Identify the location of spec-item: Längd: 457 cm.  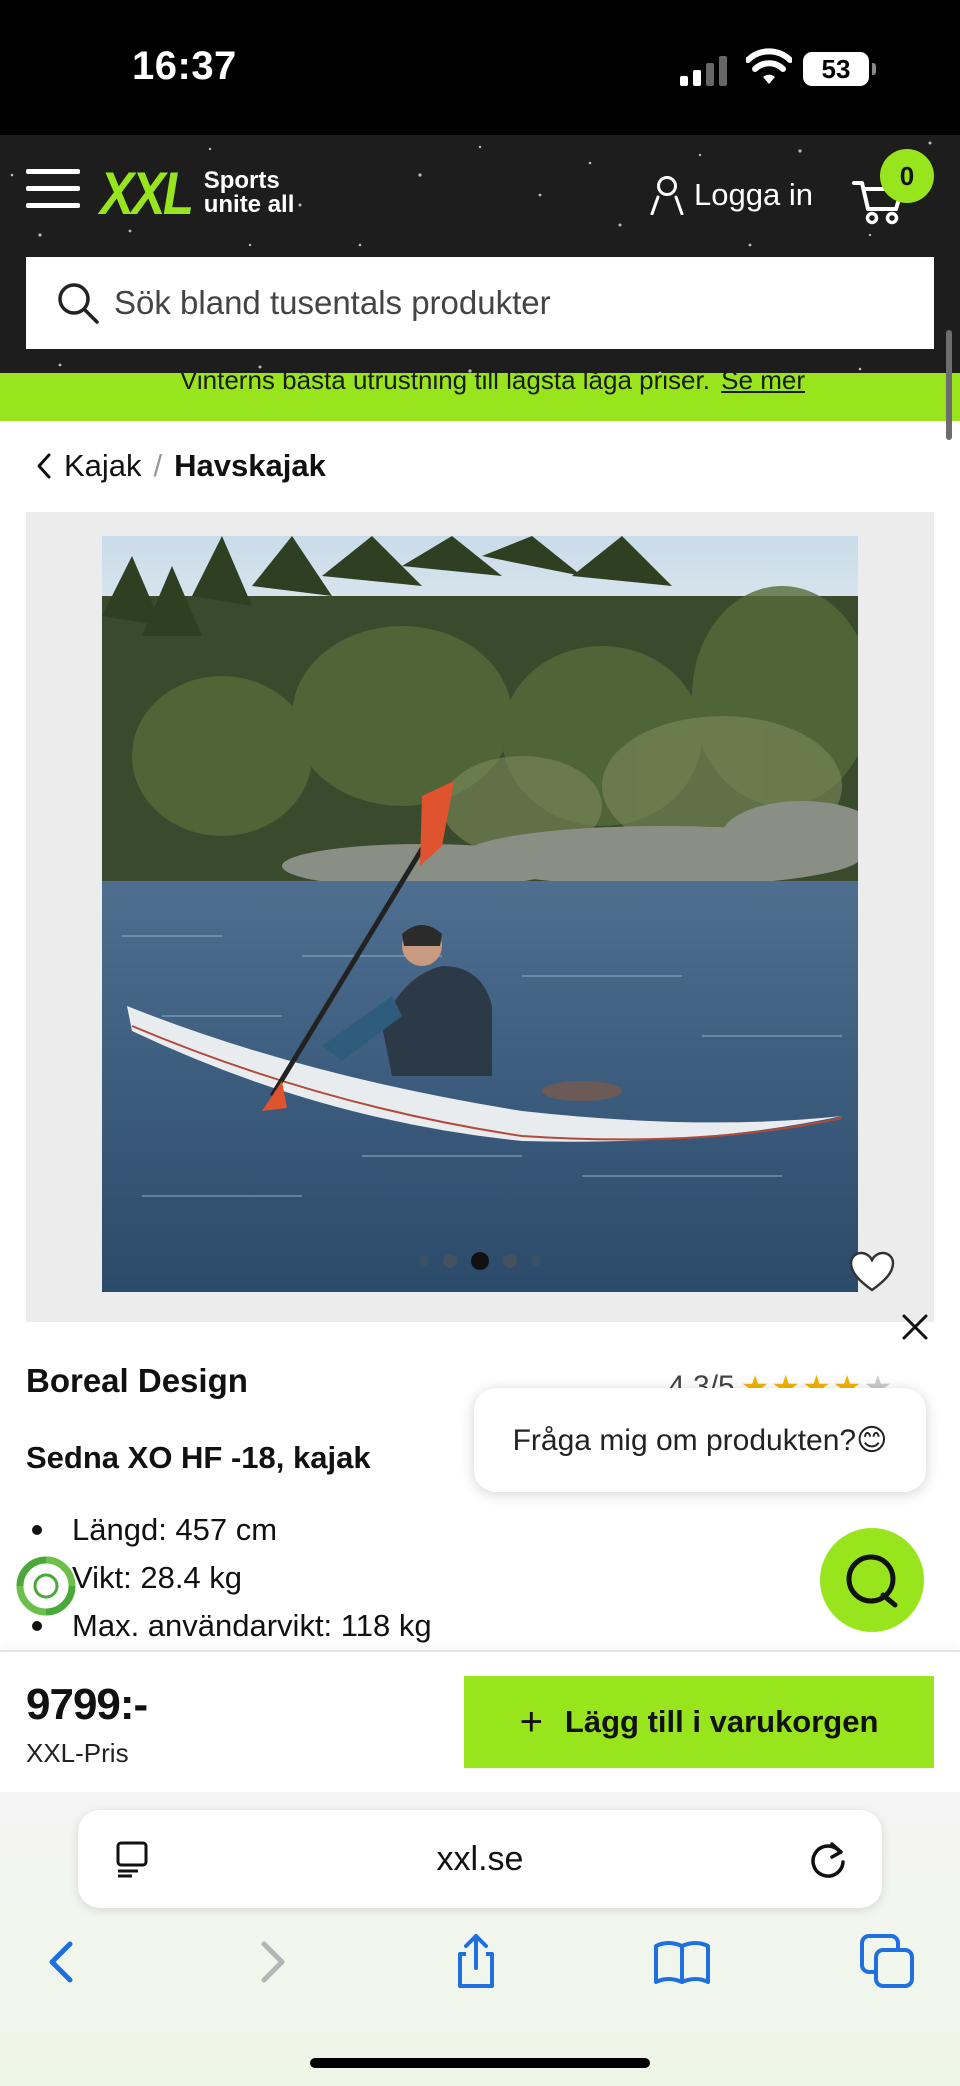
(229, 1530).